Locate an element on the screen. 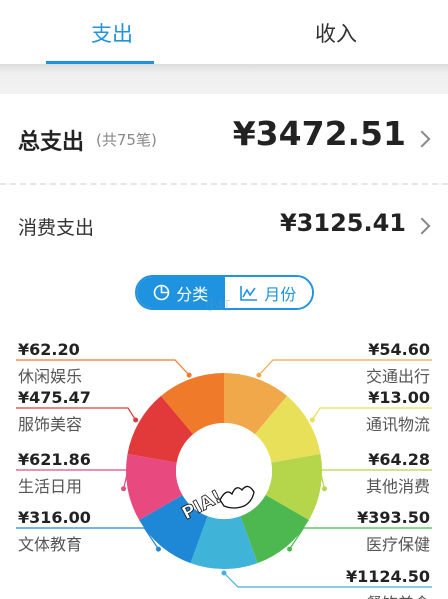 This screenshot has height=599, width=448. total-expense-label: 总支出 is located at coordinates (51, 142).